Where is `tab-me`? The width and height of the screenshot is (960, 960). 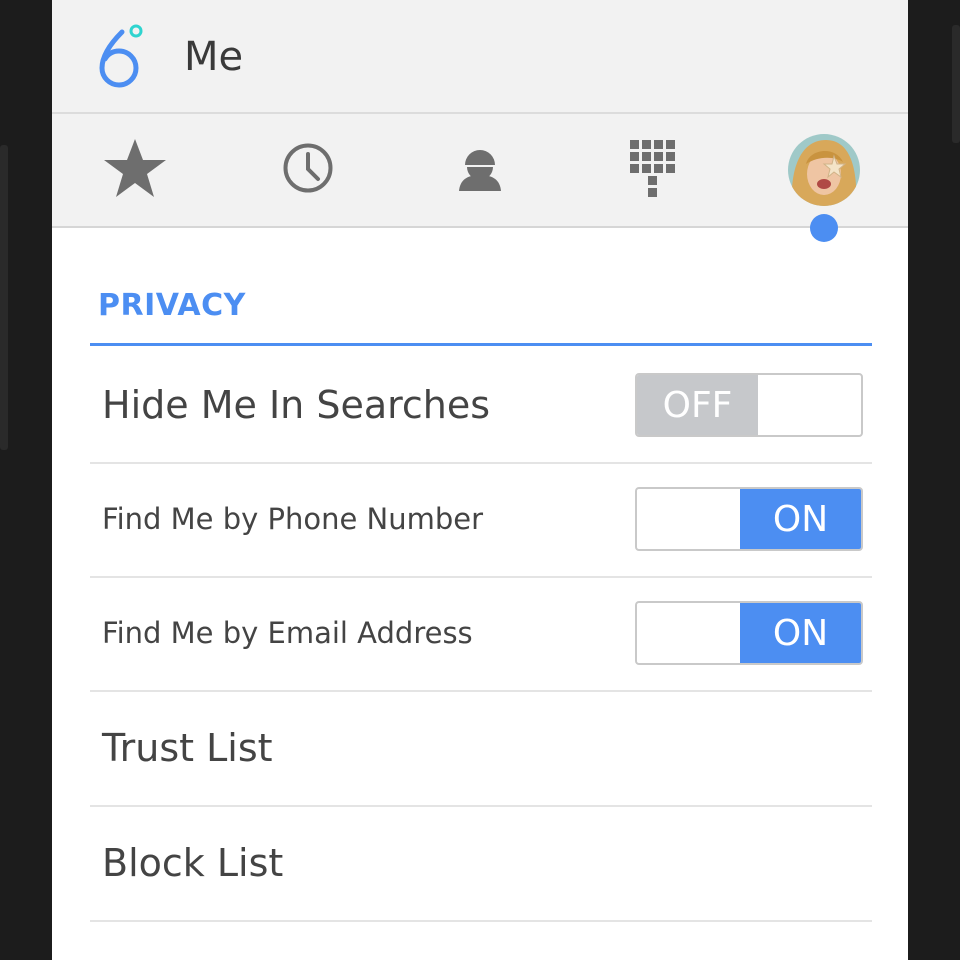 tab-me is located at coordinates (824, 170).